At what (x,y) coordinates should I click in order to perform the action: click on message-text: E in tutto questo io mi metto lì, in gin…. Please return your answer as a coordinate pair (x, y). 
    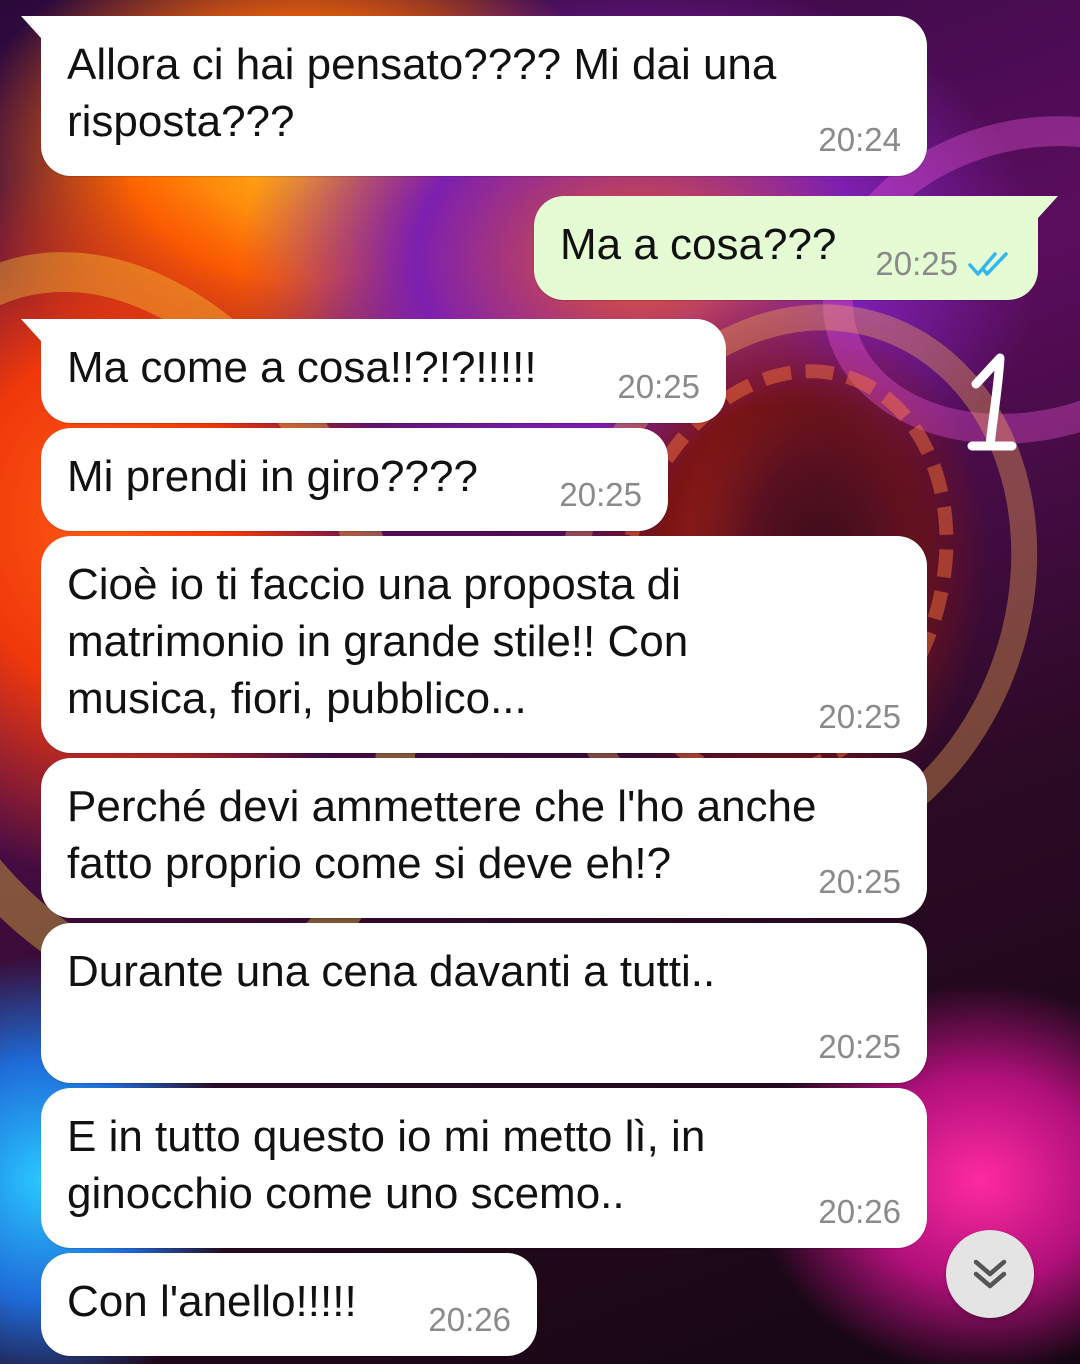
    Looking at the image, I should click on (386, 1165).